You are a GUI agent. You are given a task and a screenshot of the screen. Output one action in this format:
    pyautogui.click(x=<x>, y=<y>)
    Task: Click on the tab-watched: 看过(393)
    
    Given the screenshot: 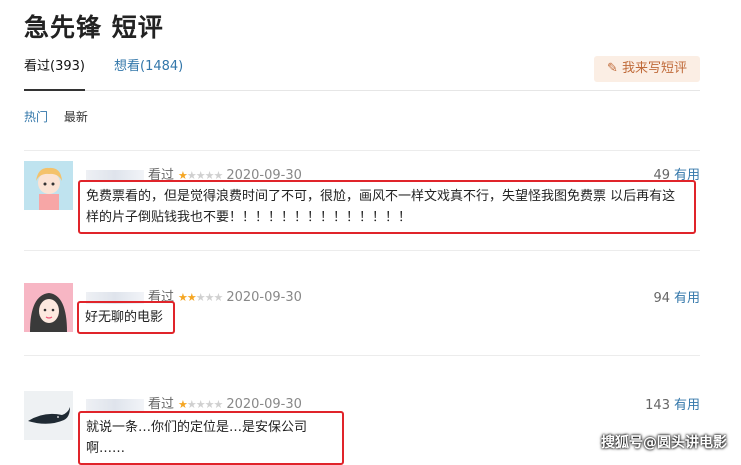 What is the action you would take?
    pyautogui.click(x=54, y=74)
    